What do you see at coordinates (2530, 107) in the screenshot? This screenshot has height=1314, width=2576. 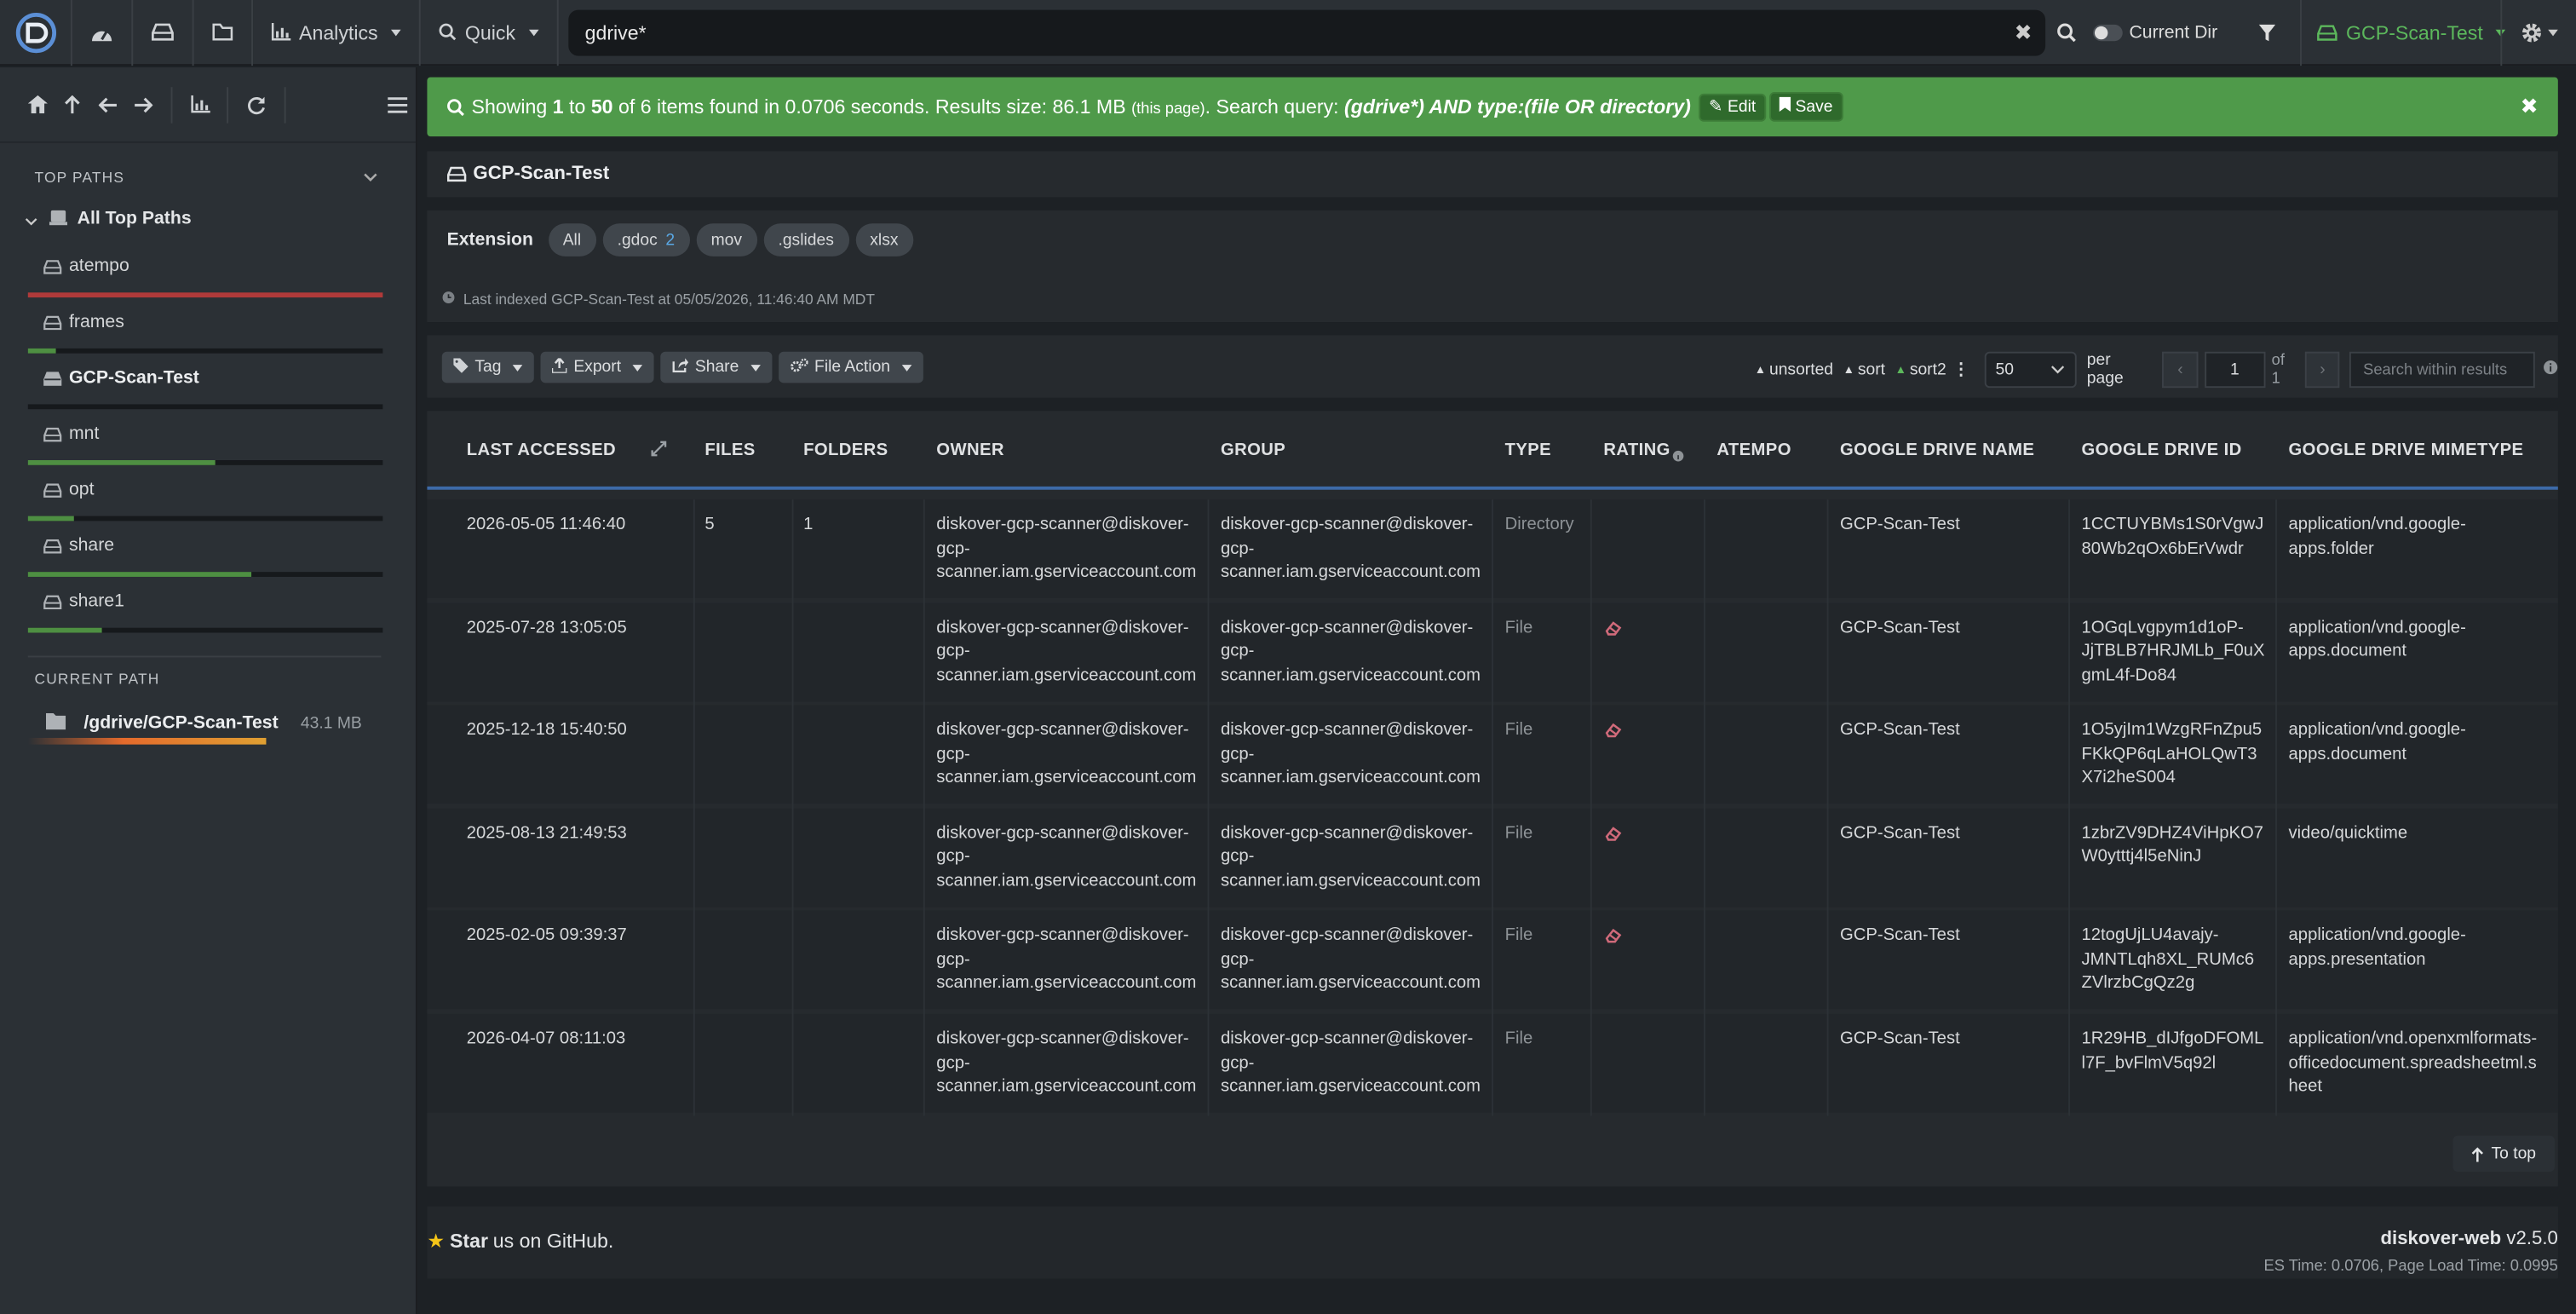 I see `close-icon: ✖` at bounding box center [2530, 107].